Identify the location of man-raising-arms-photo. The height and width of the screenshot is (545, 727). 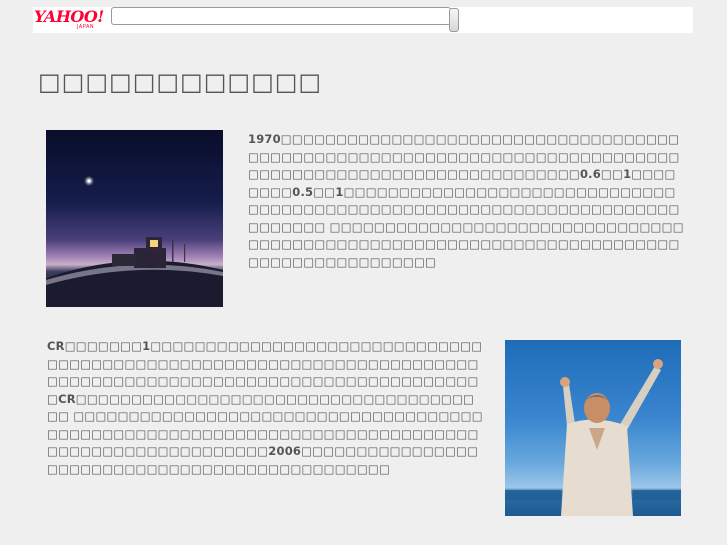
(593, 428).